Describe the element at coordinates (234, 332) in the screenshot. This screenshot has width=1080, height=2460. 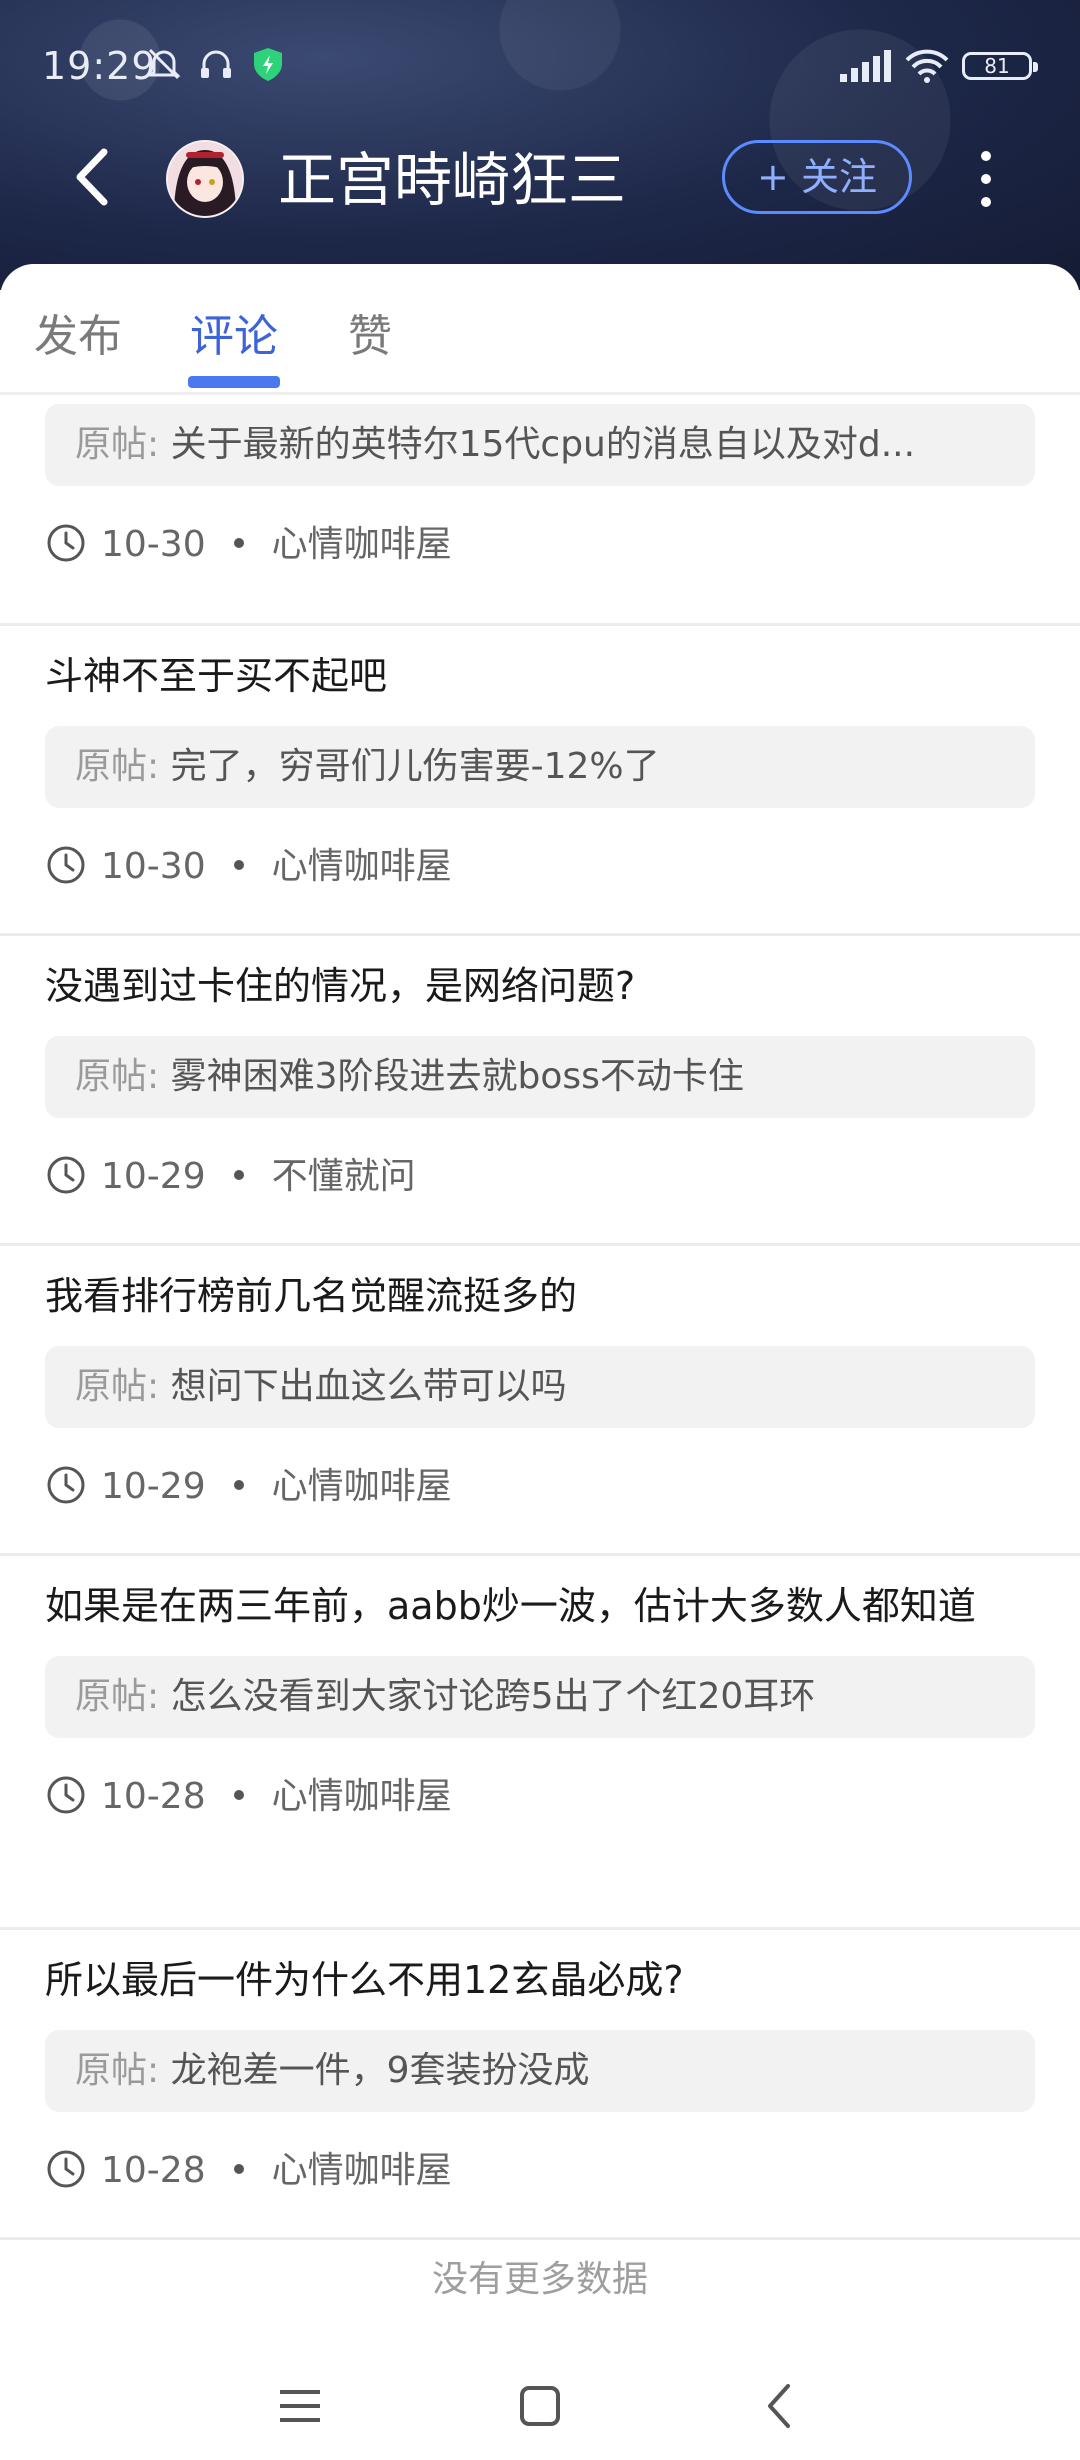
I see `tab-comments: 评论` at that location.